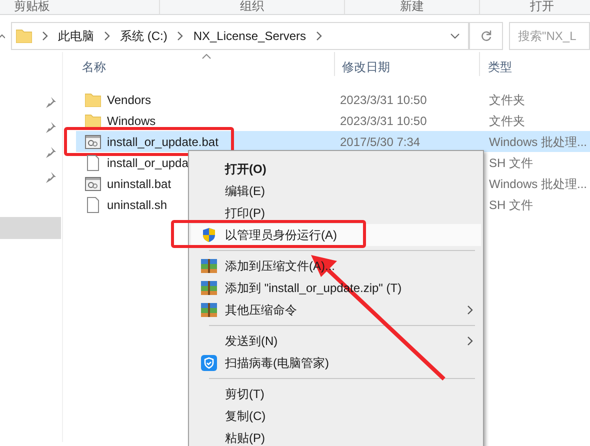 This screenshot has width=590, height=446. I want to click on ribbon-group-label: 剪贴板, so click(32, 6).